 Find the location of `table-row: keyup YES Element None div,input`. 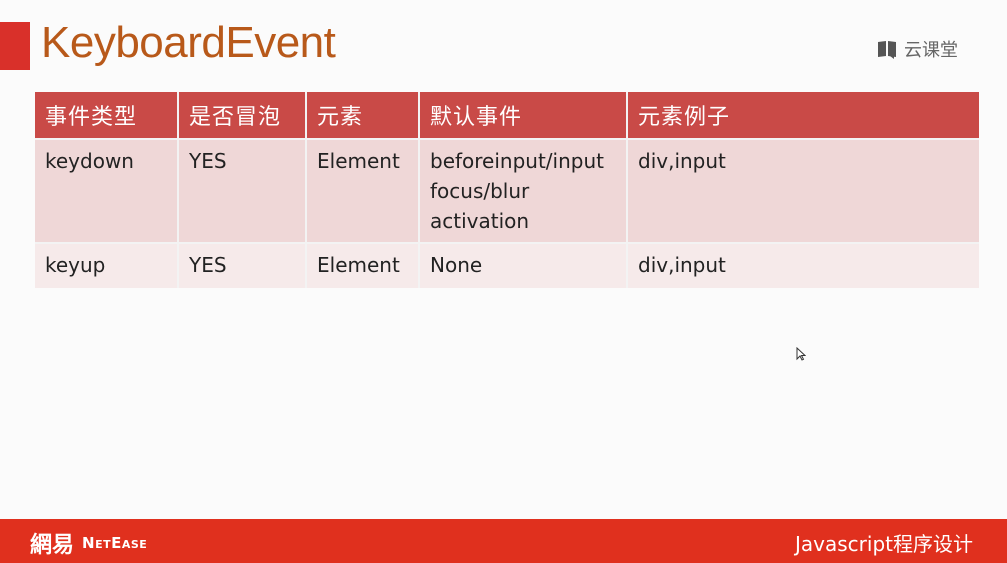

table-row: keyup YES Element None div,input is located at coordinates (507, 265).